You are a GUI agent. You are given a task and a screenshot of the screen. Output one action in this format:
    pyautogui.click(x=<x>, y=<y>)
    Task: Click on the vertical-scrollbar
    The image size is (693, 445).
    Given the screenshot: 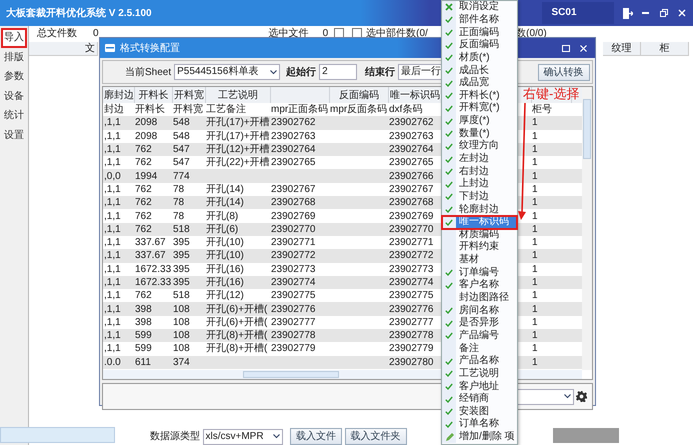 What is the action you would take?
    pyautogui.click(x=587, y=228)
    